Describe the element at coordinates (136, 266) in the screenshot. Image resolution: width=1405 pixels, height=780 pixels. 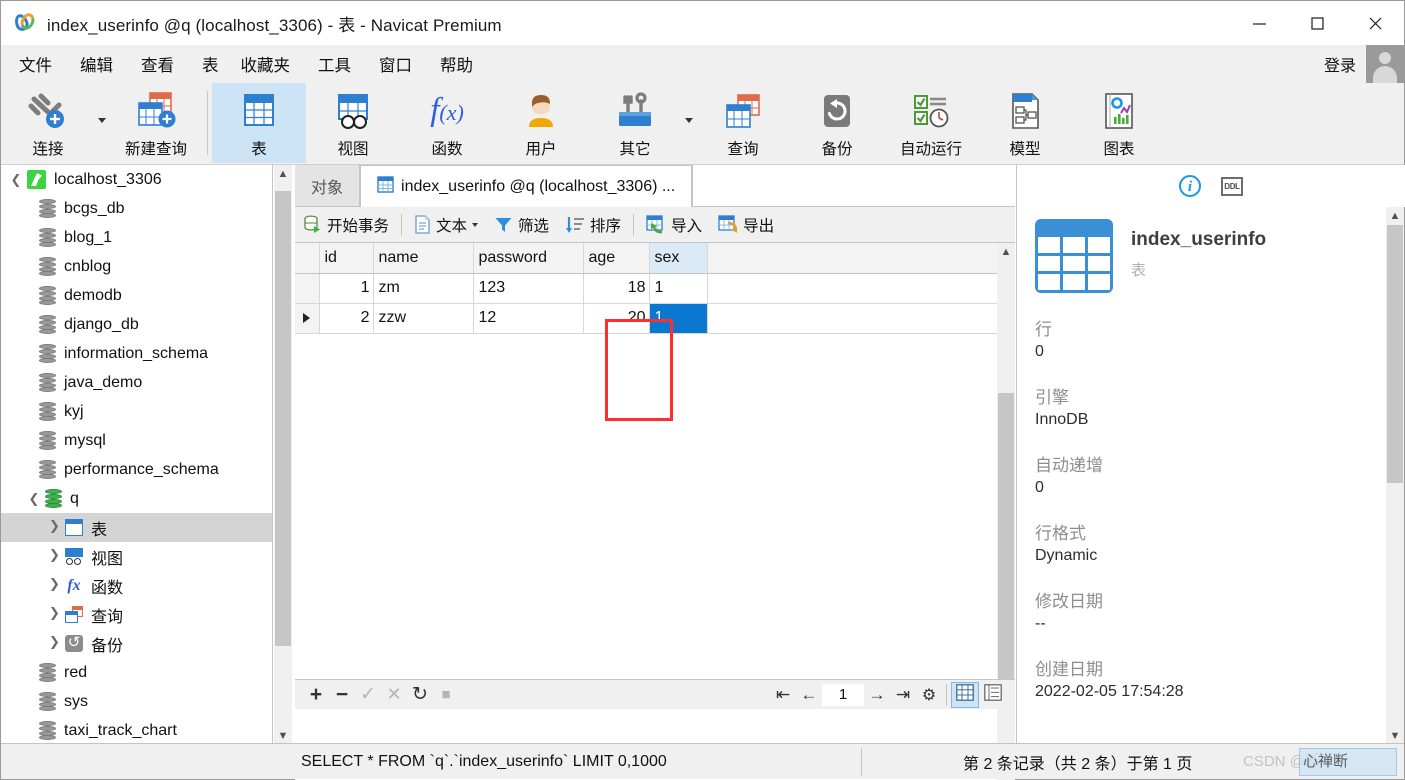
I see `tree-node-cnblog: cnblog` at that location.